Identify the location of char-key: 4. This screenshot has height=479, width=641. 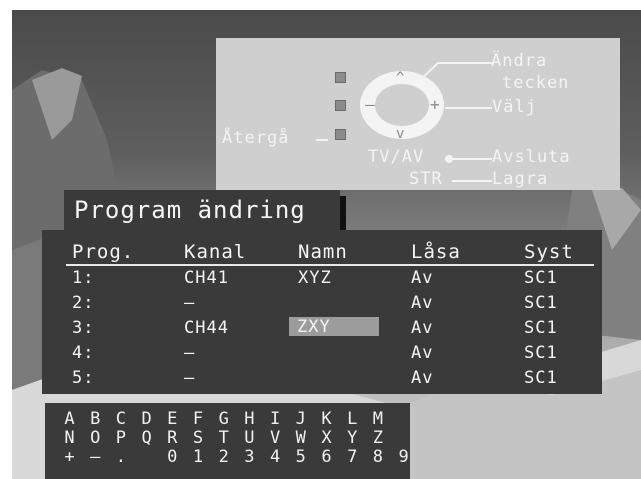
(275, 457).